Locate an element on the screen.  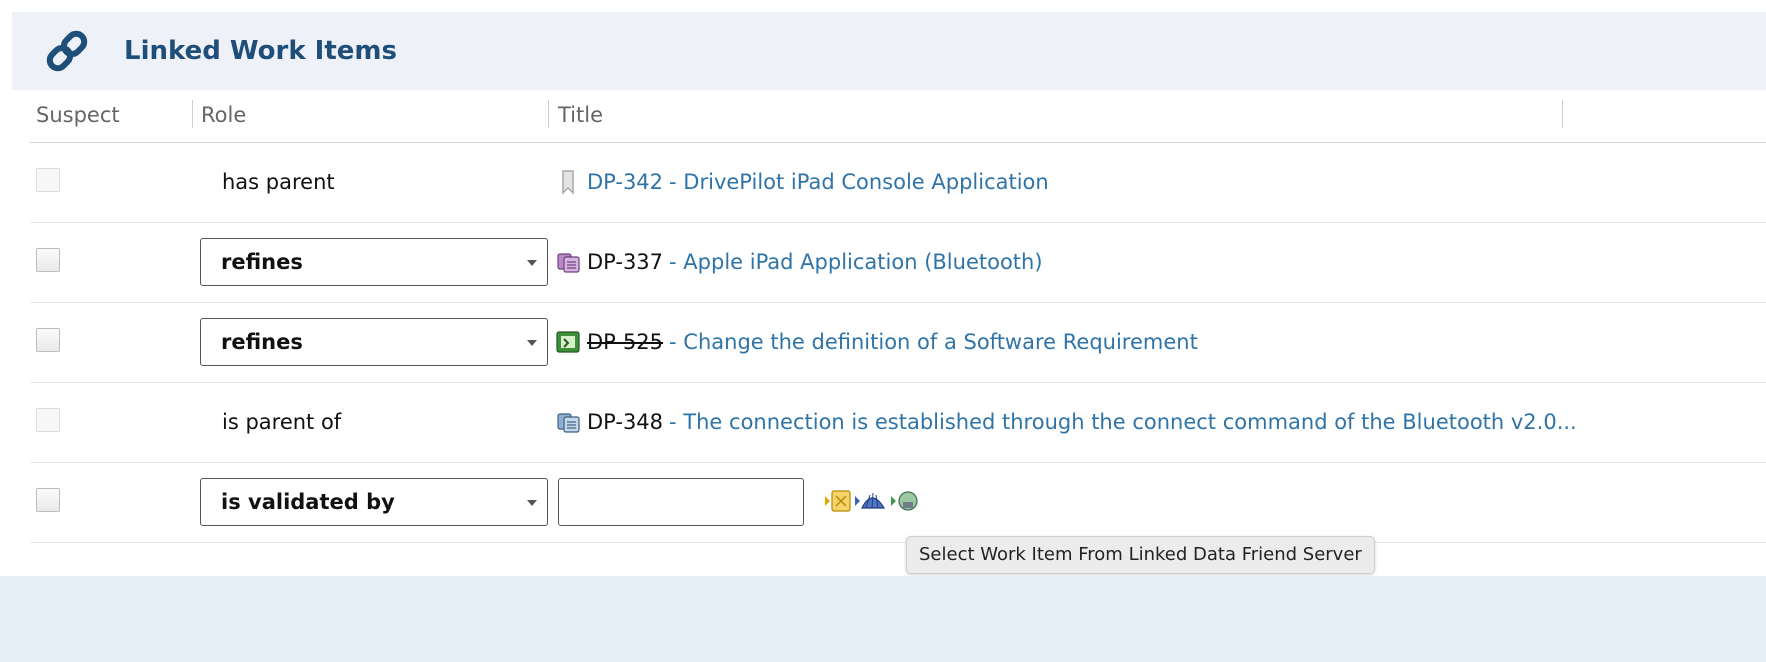
panel-header: Linked Work Items is located at coordinates (889, 51).